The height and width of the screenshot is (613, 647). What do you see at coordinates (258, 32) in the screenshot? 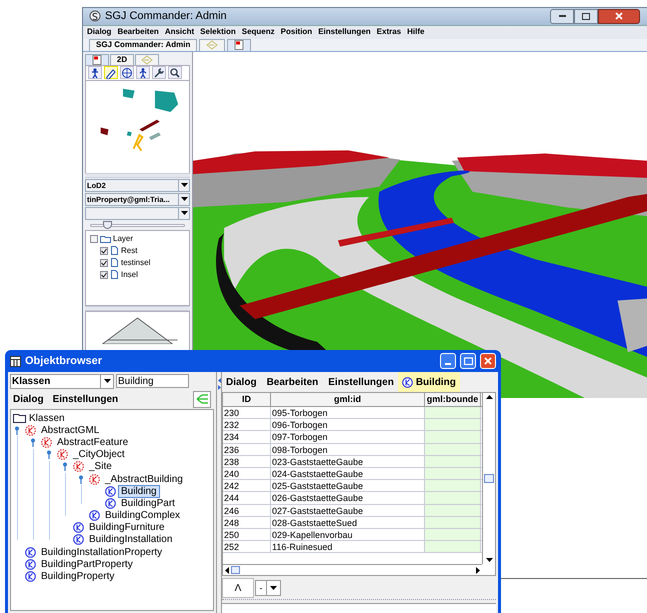
I see `menu-item: Sequenz` at bounding box center [258, 32].